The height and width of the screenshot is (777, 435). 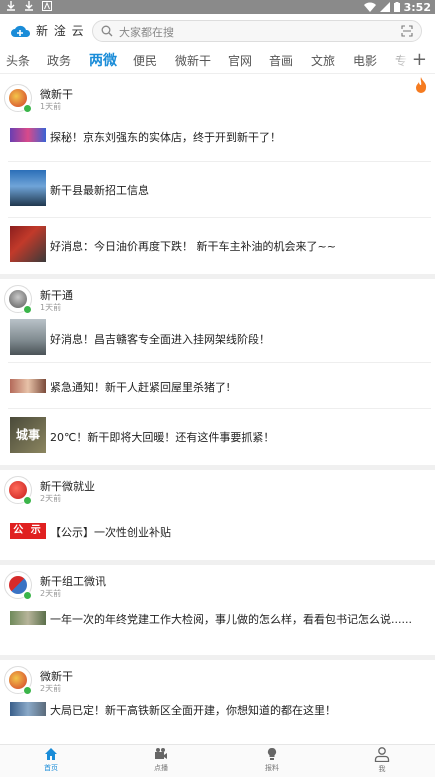 I want to click on tab-dianying: 电影, so click(x=365, y=60).